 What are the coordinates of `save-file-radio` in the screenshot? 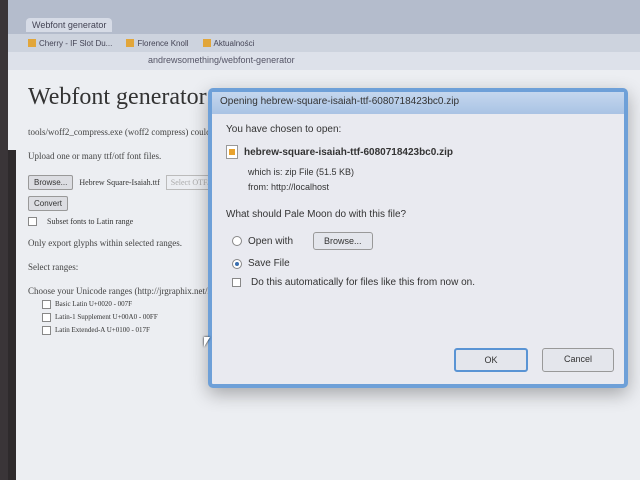 It's located at (237, 263).